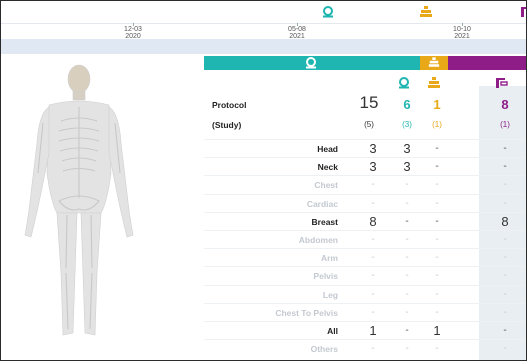 This screenshot has width=527, height=361. What do you see at coordinates (365, 148) in the screenshot?
I see `region-row: Head 3 3 - -` at bounding box center [365, 148].